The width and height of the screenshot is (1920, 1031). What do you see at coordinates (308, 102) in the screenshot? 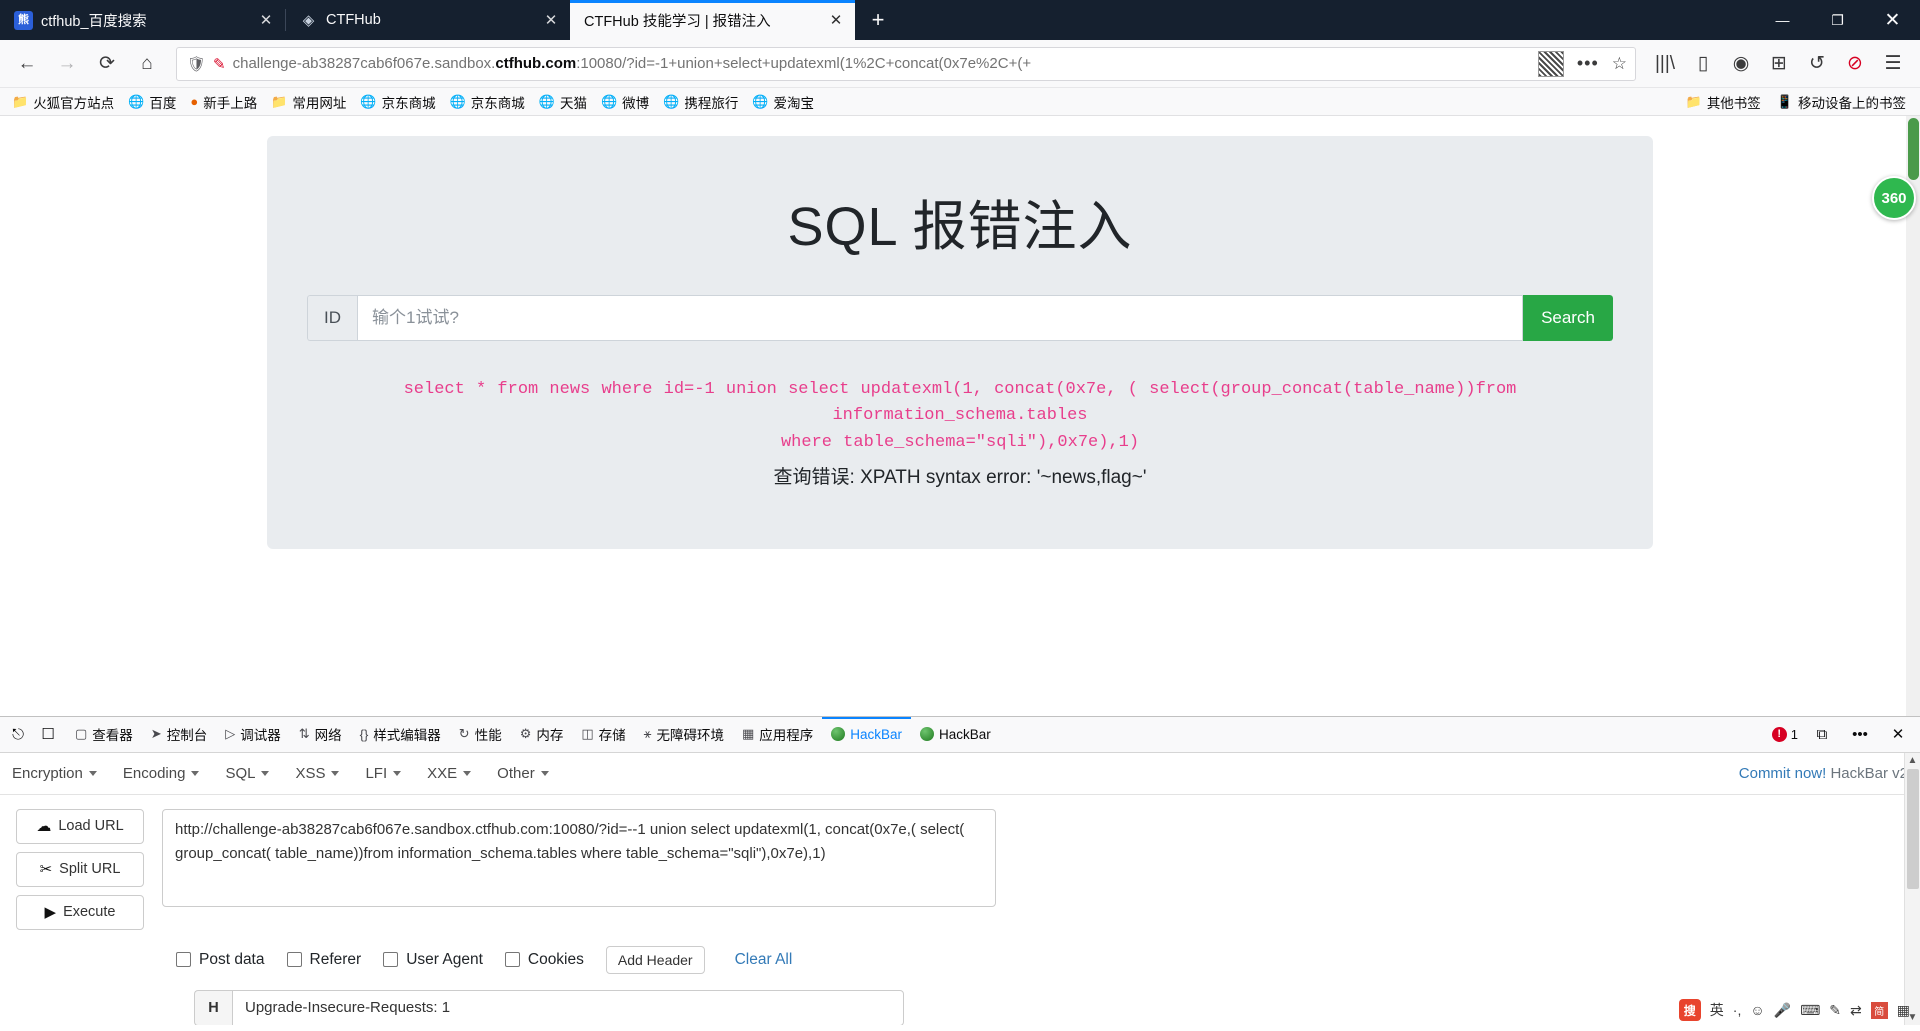
I see `bookmark-item: 📁 常用网址` at bounding box center [308, 102].